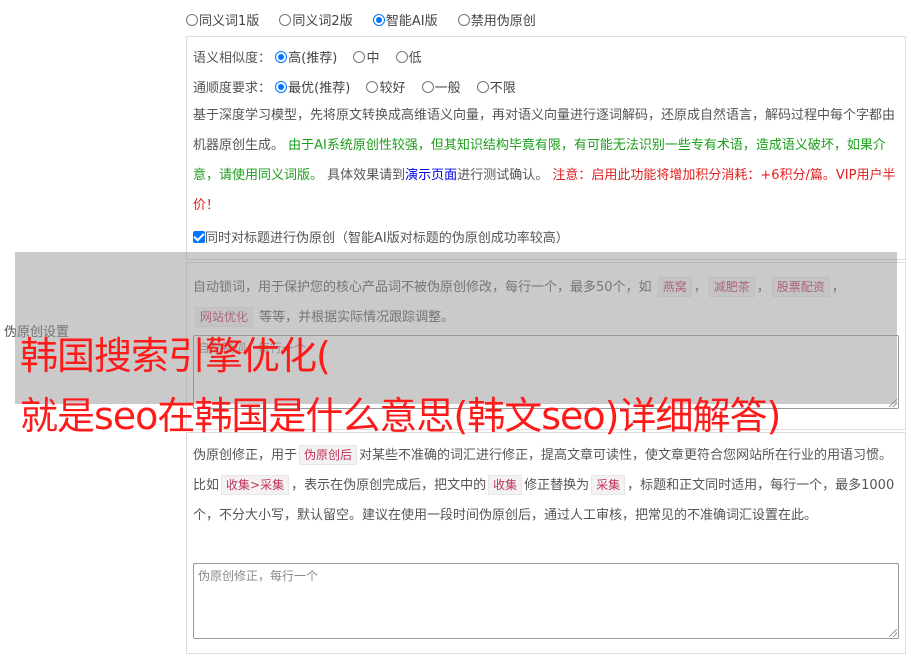  I want to click on example-tag: 收集, so click(505, 485).